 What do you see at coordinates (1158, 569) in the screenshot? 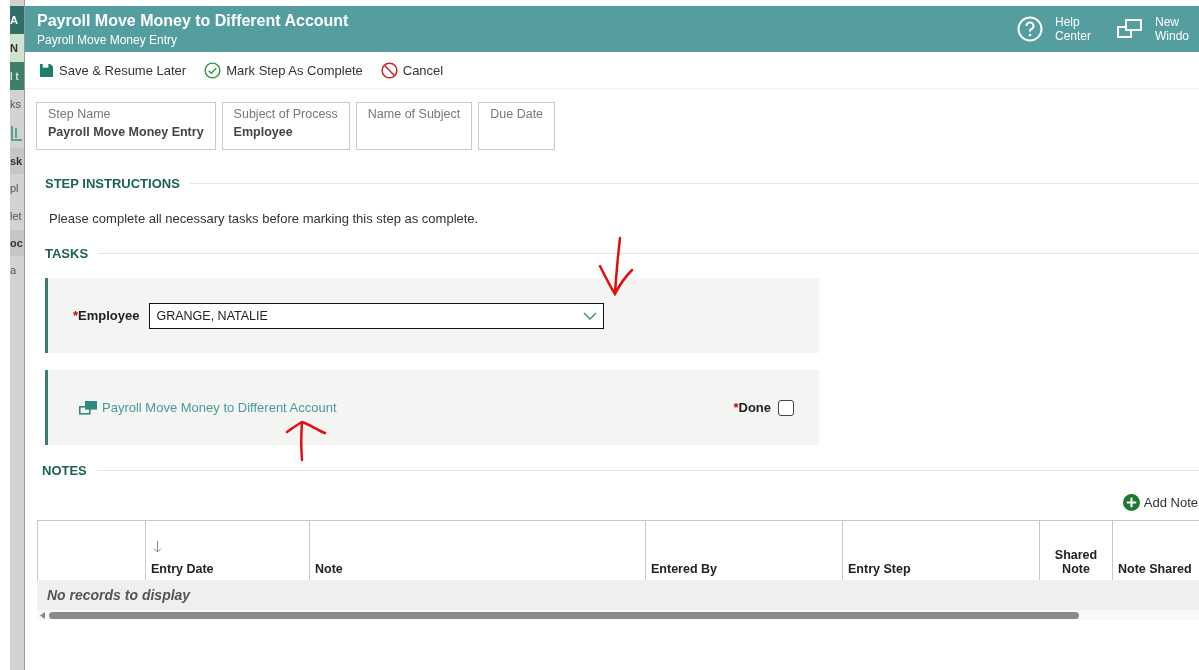
I see `column-header: Note Shared` at bounding box center [1158, 569].